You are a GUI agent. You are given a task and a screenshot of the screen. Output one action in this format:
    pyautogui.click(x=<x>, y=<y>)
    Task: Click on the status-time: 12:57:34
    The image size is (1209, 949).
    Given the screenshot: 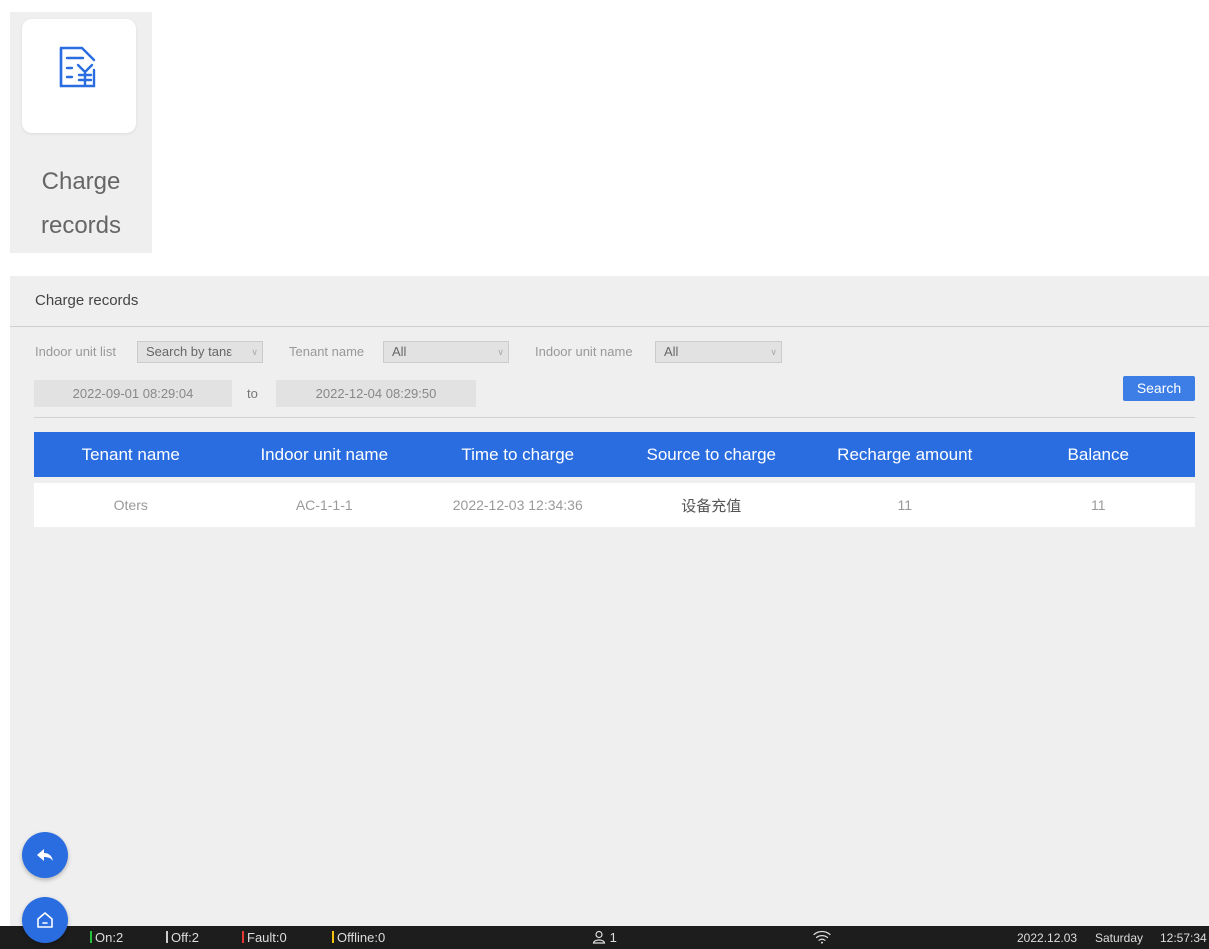 What is the action you would take?
    pyautogui.click(x=1183, y=938)
    